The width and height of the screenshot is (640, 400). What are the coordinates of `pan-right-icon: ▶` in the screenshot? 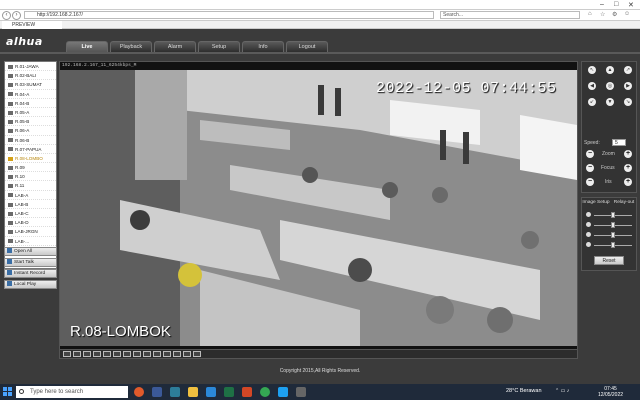 It's located at (628, 86).